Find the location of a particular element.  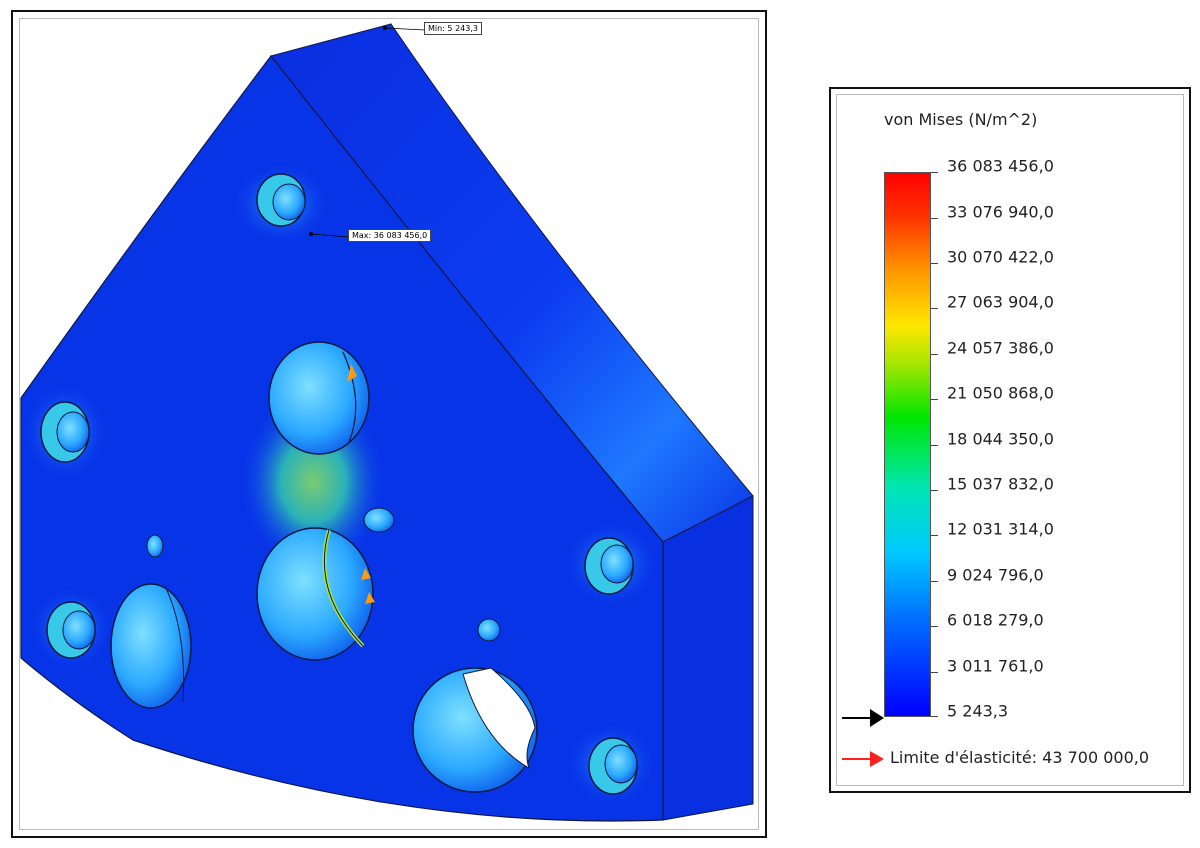

probe-min-label: Min: 5 243,3 is located at coordinates (453, 28).